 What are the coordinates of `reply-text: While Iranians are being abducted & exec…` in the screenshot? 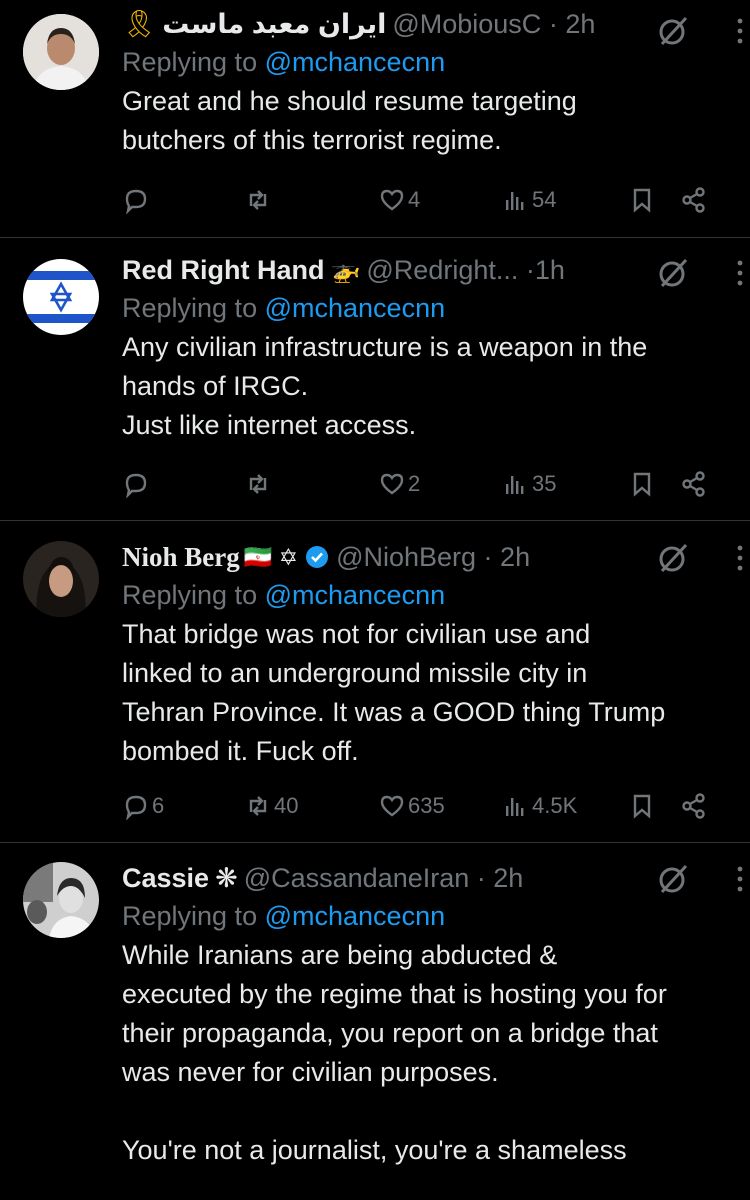 It's located at (394, 1052).